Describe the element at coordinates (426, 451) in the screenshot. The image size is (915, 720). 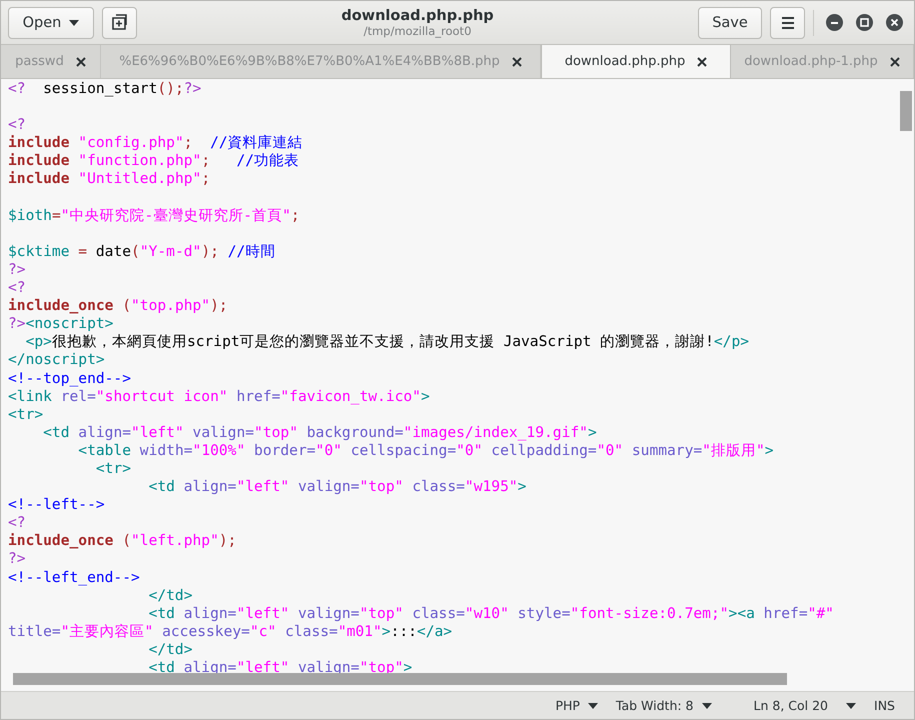
I see `code-line: <table width="100%" border="0" cellspacing="0" cellpadding="0" summary="排版用">` at that location.